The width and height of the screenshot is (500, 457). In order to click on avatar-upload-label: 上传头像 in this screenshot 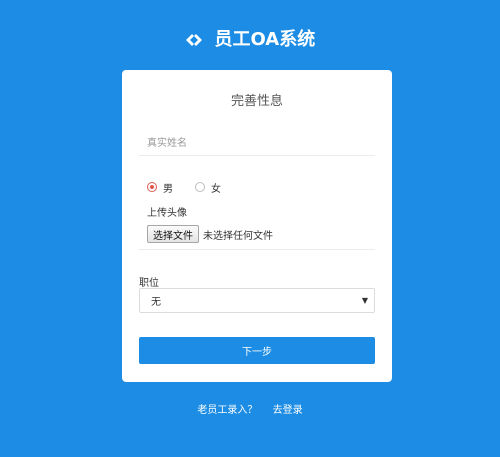, I will do `click(167, 213)`.